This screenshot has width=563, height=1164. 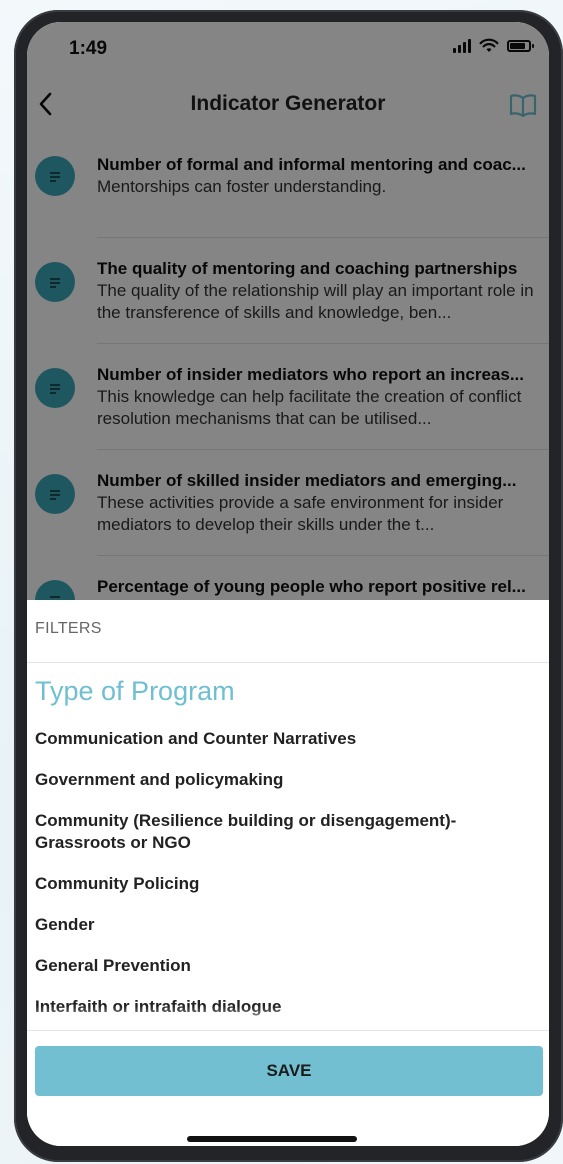 I want to click on divider, so click(x=288, y=1030).